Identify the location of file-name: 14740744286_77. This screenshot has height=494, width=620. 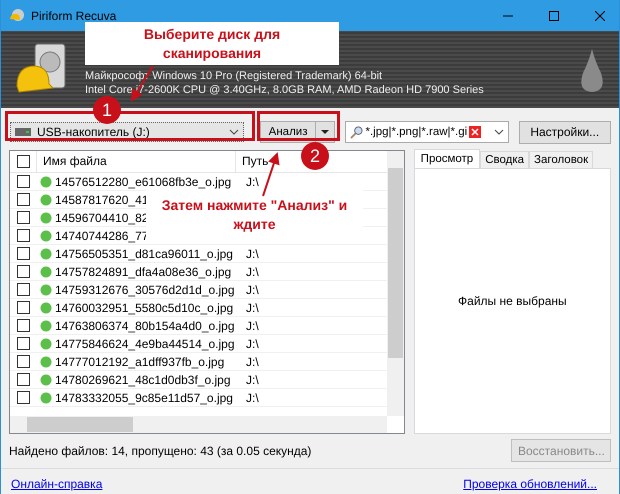
(101, 235).